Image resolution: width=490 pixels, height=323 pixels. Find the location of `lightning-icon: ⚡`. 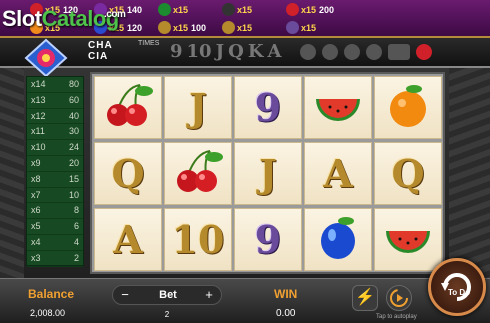

lightning-icon: ⚡ is located at coordinates (365, 297).